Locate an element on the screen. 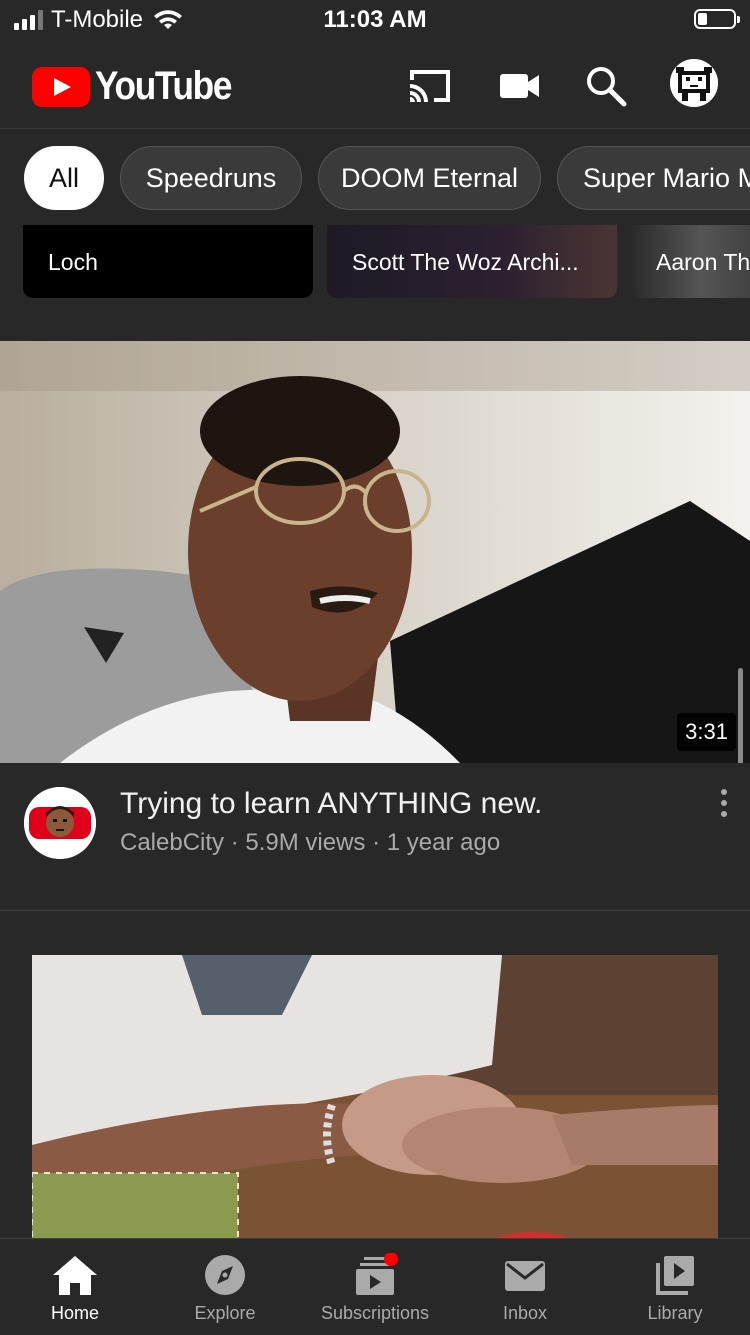 The width and height of the screenshot is (750, 1335). nav-label: Subscriptions is located at coordinates (375, 1313).